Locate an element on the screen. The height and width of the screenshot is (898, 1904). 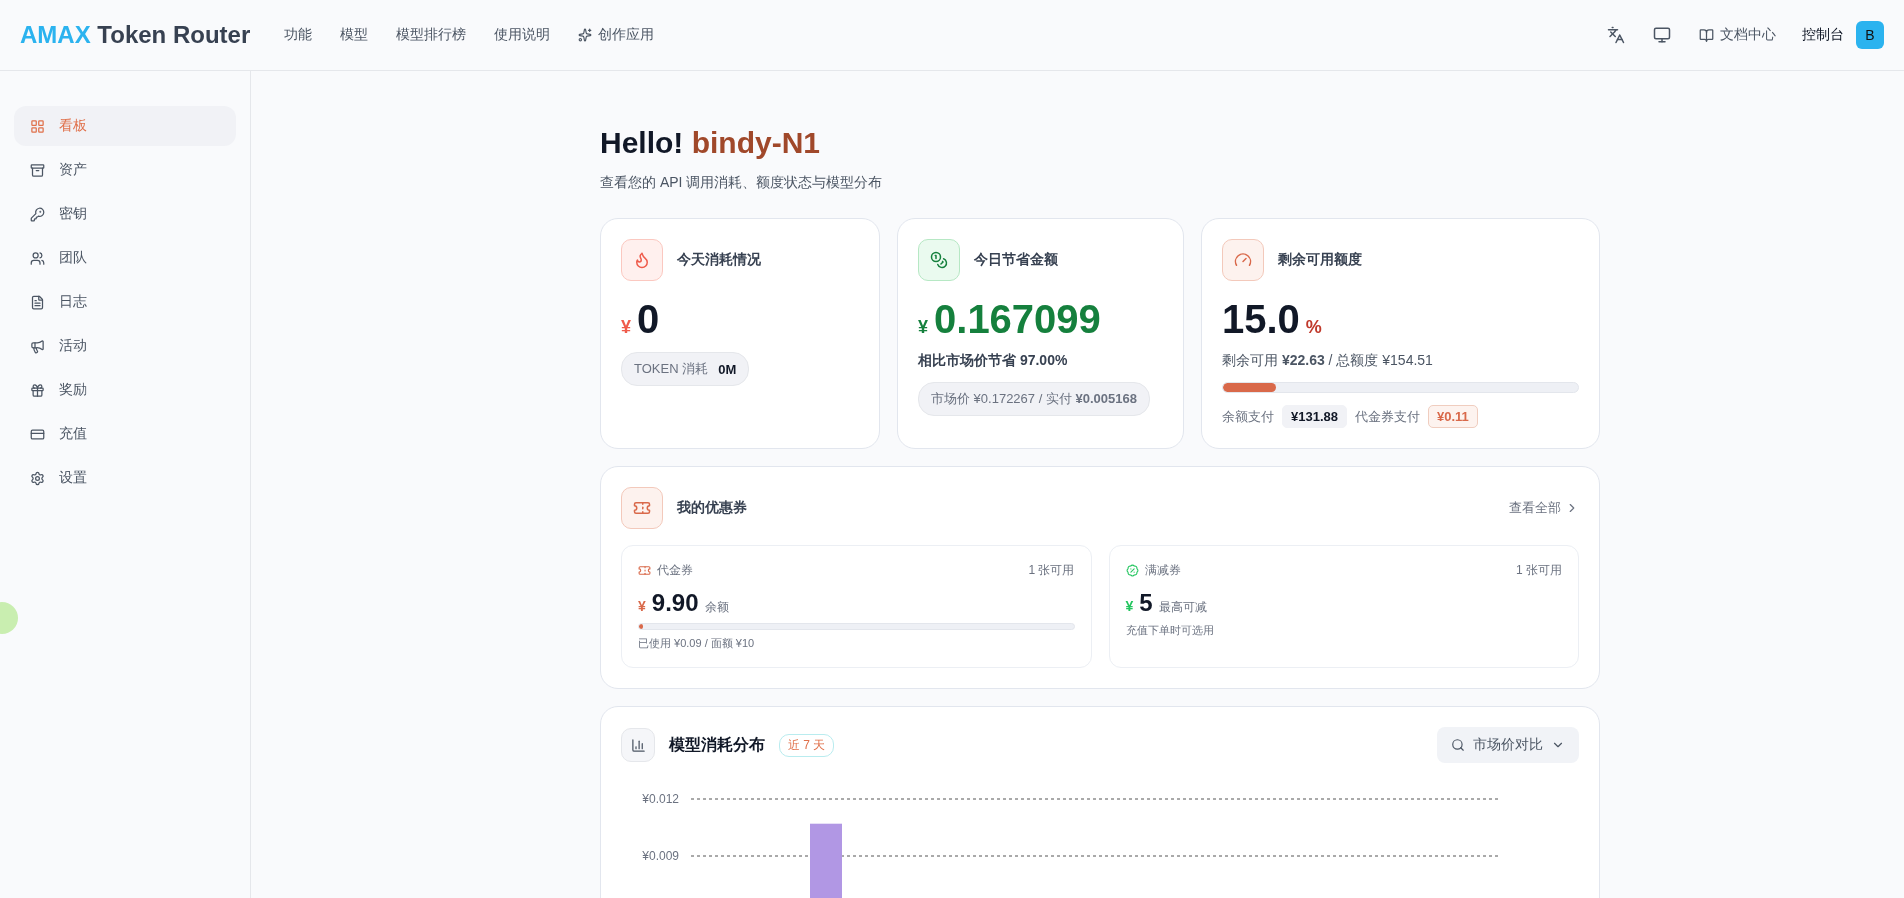
gauge-icon is located at coordinates (1243, 260).